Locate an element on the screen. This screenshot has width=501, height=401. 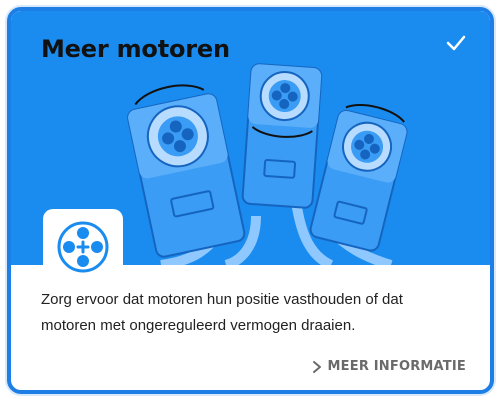
chevron-right-icon is located at coordinates (316, 366).